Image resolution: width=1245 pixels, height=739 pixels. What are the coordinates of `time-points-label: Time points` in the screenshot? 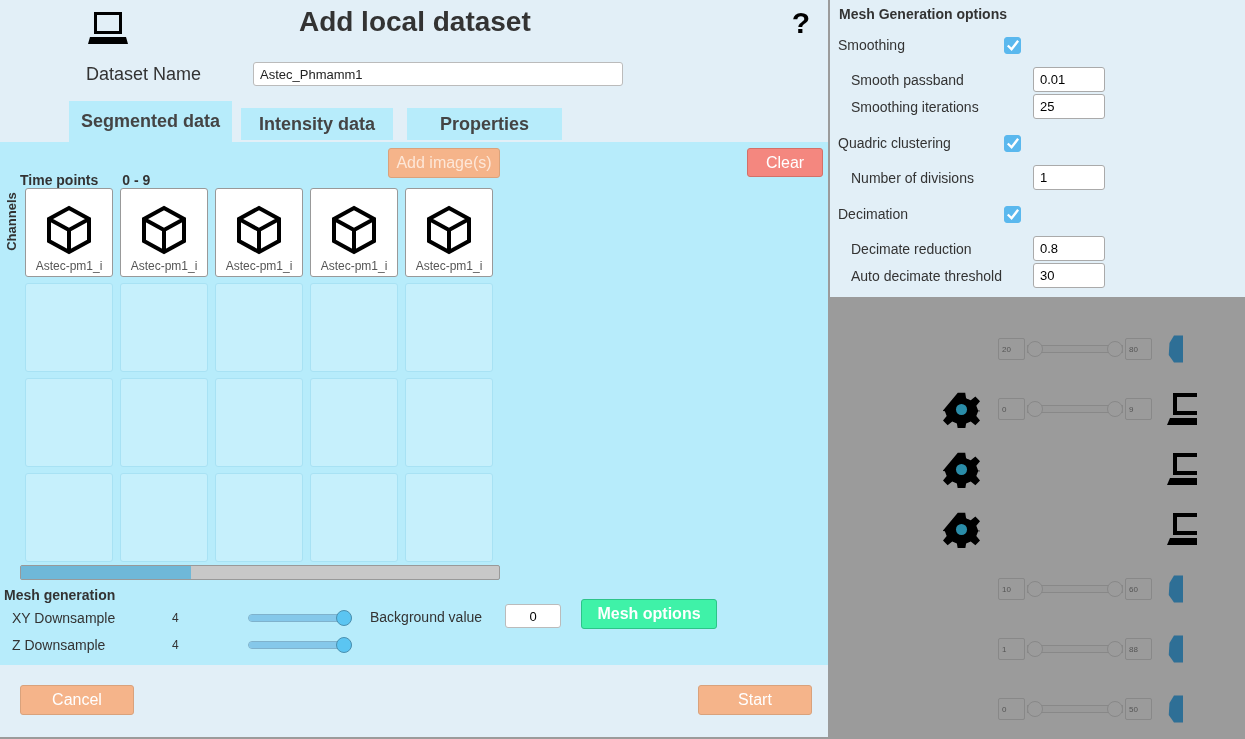 It's located at (59, 180).